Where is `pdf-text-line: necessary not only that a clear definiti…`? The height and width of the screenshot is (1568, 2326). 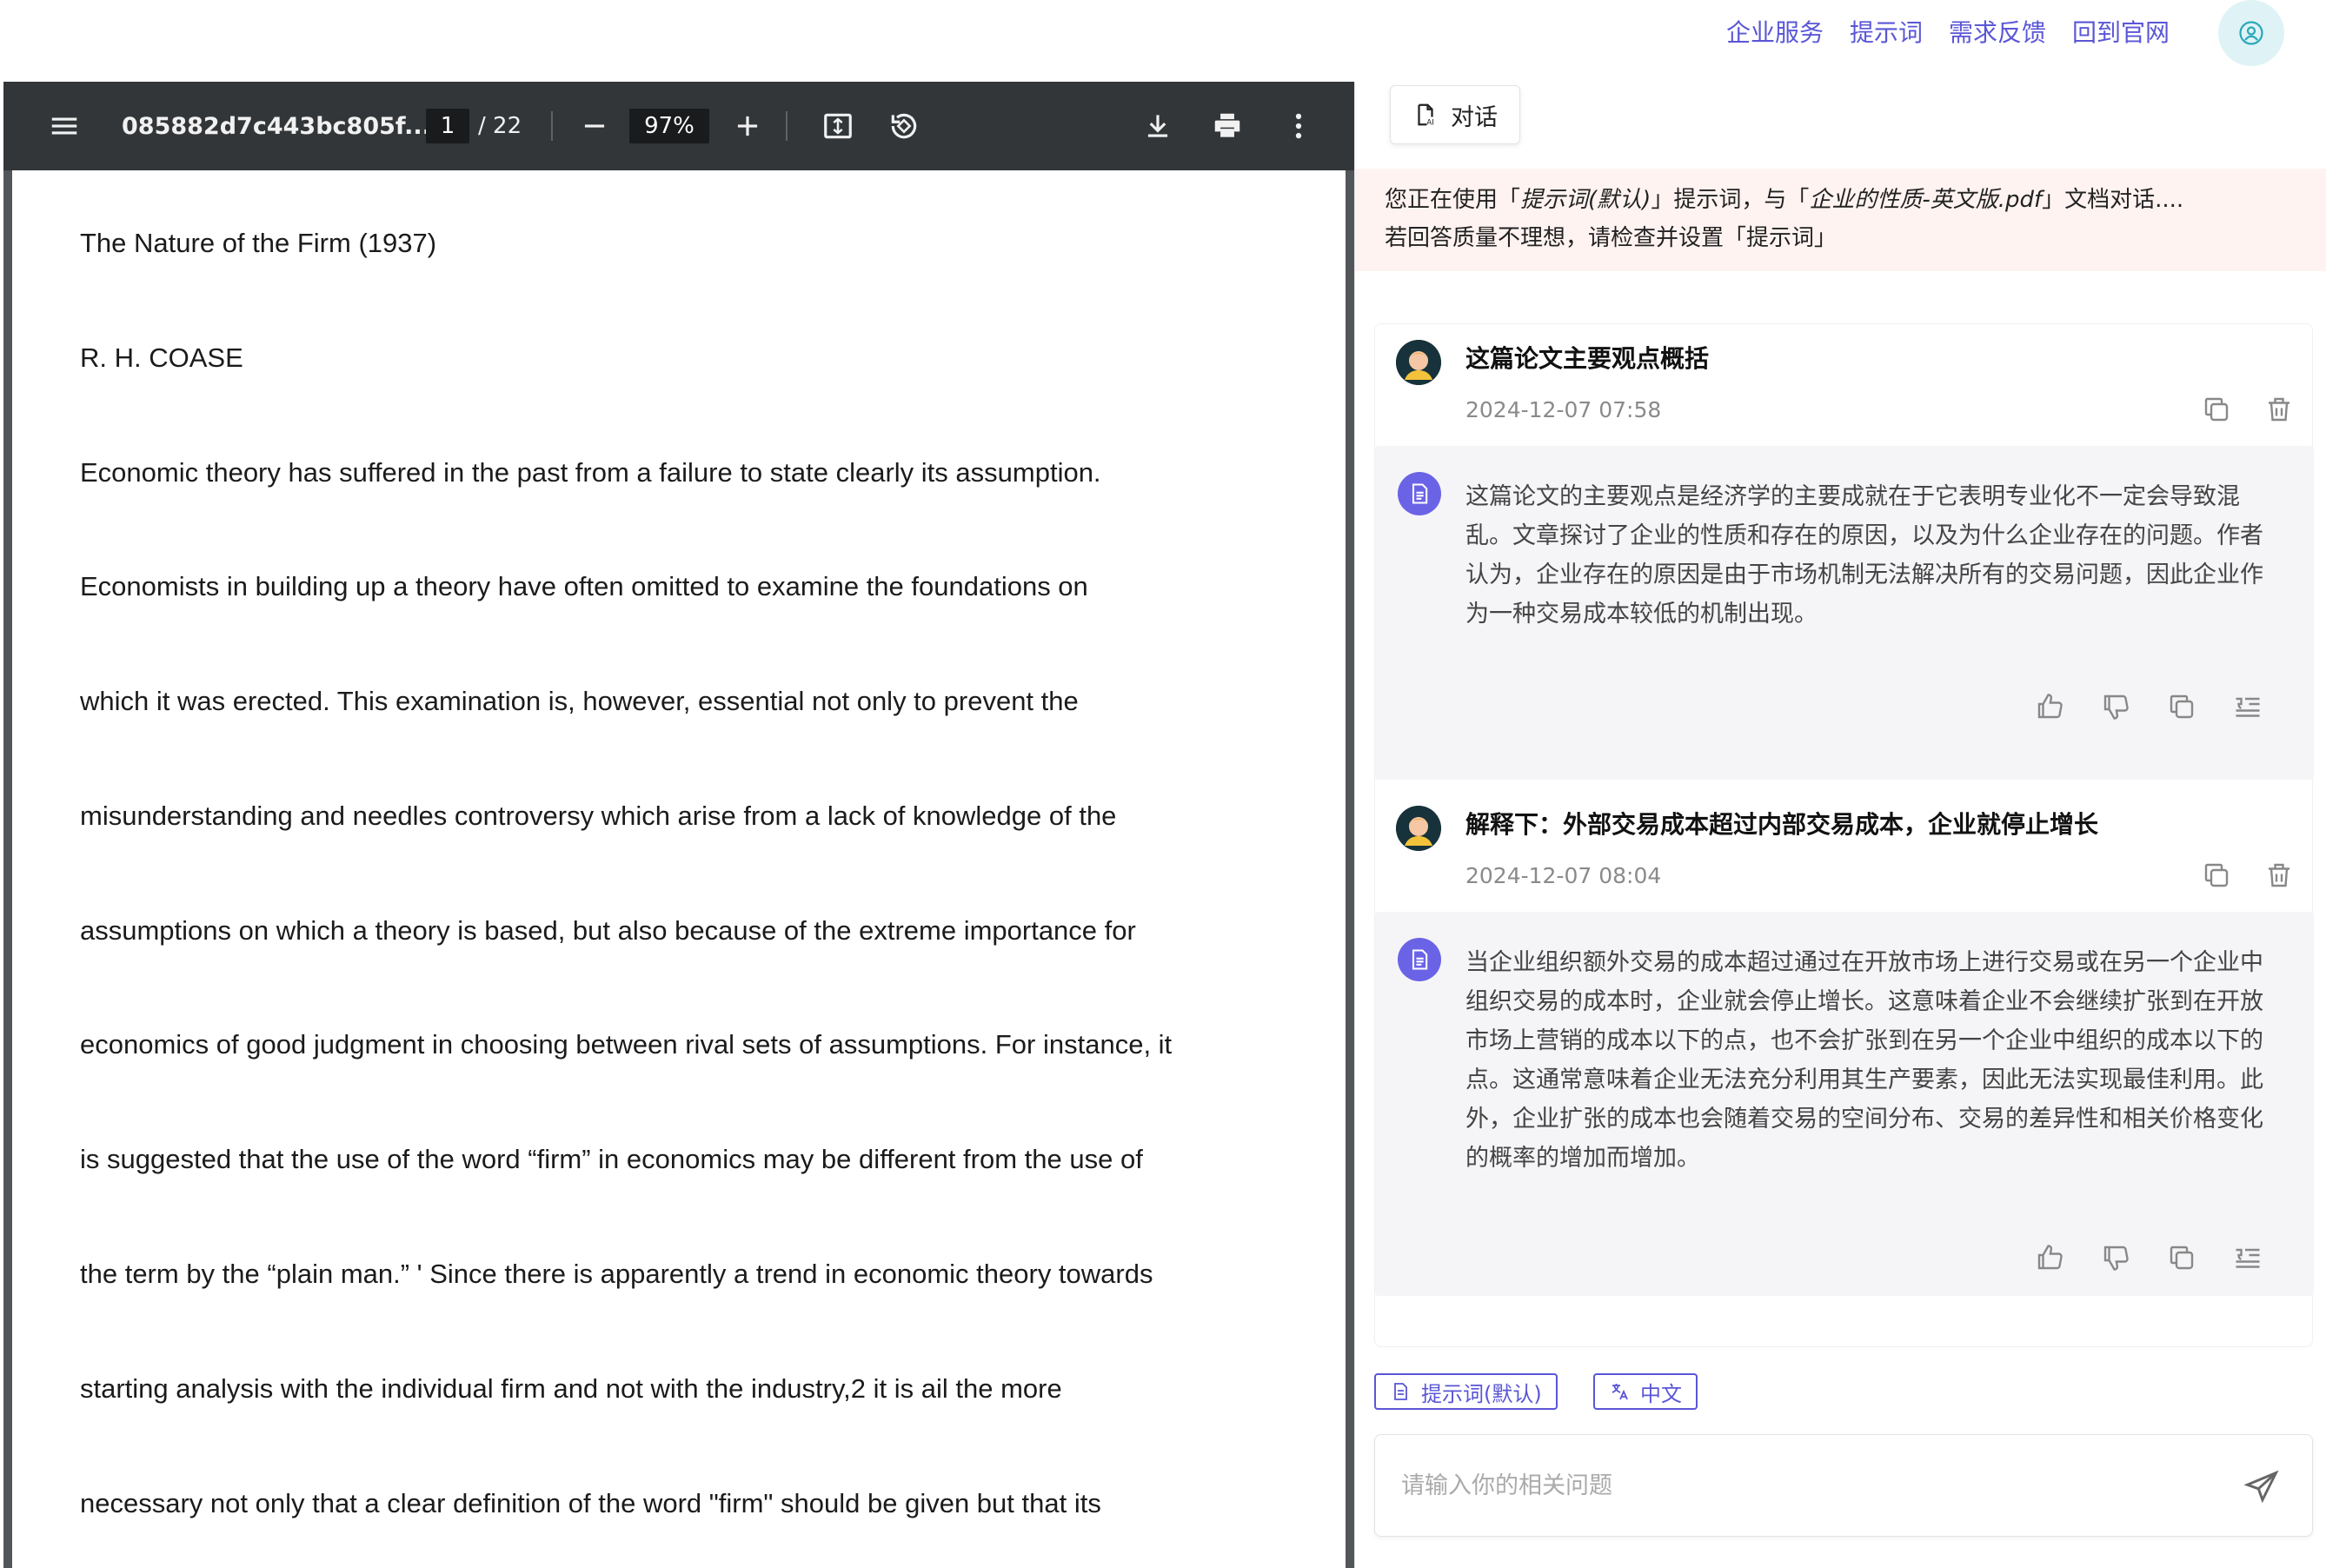 pdf-text-line: necessary not only that a clear definiti… is located at coordinates (591, 1503).